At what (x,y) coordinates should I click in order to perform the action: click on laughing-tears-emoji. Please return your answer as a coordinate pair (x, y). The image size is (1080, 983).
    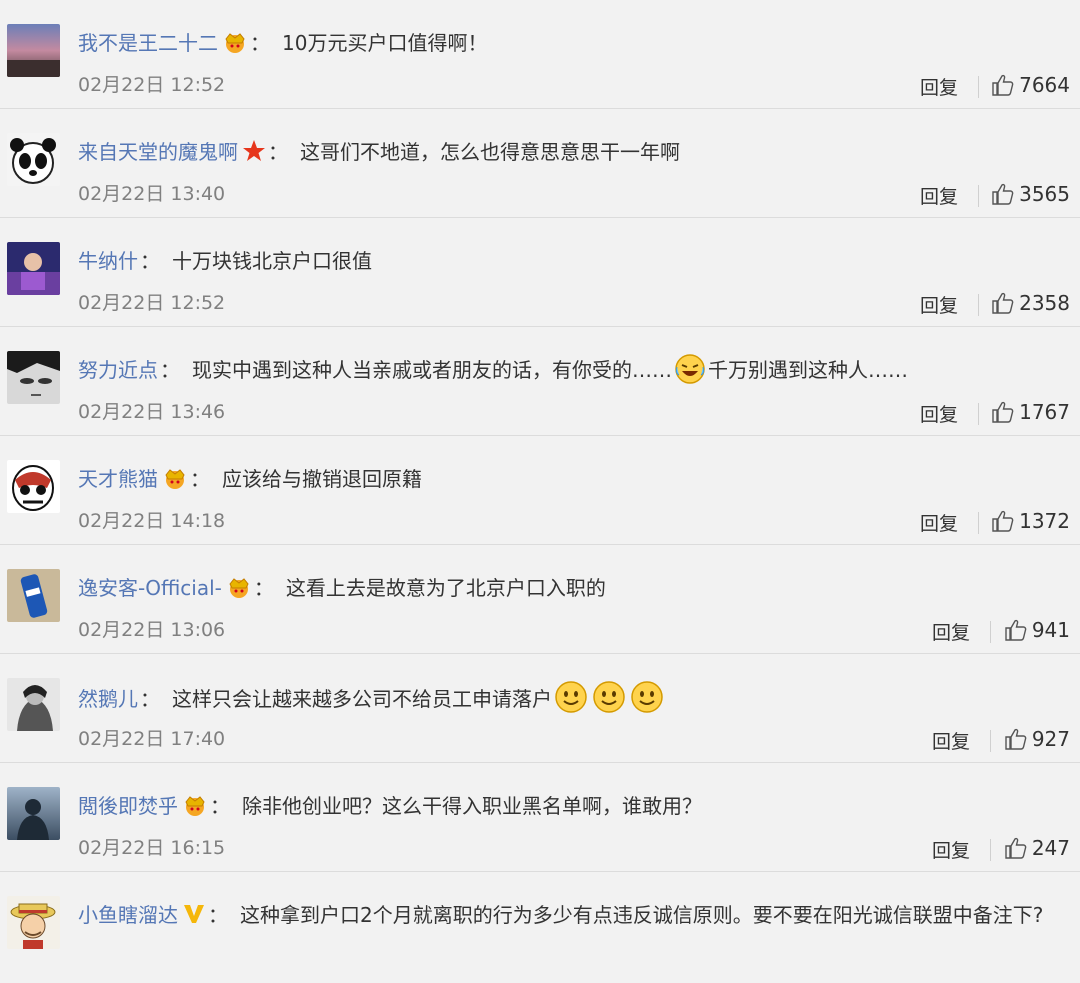
    Looking at the image, I should click on (690, 374).